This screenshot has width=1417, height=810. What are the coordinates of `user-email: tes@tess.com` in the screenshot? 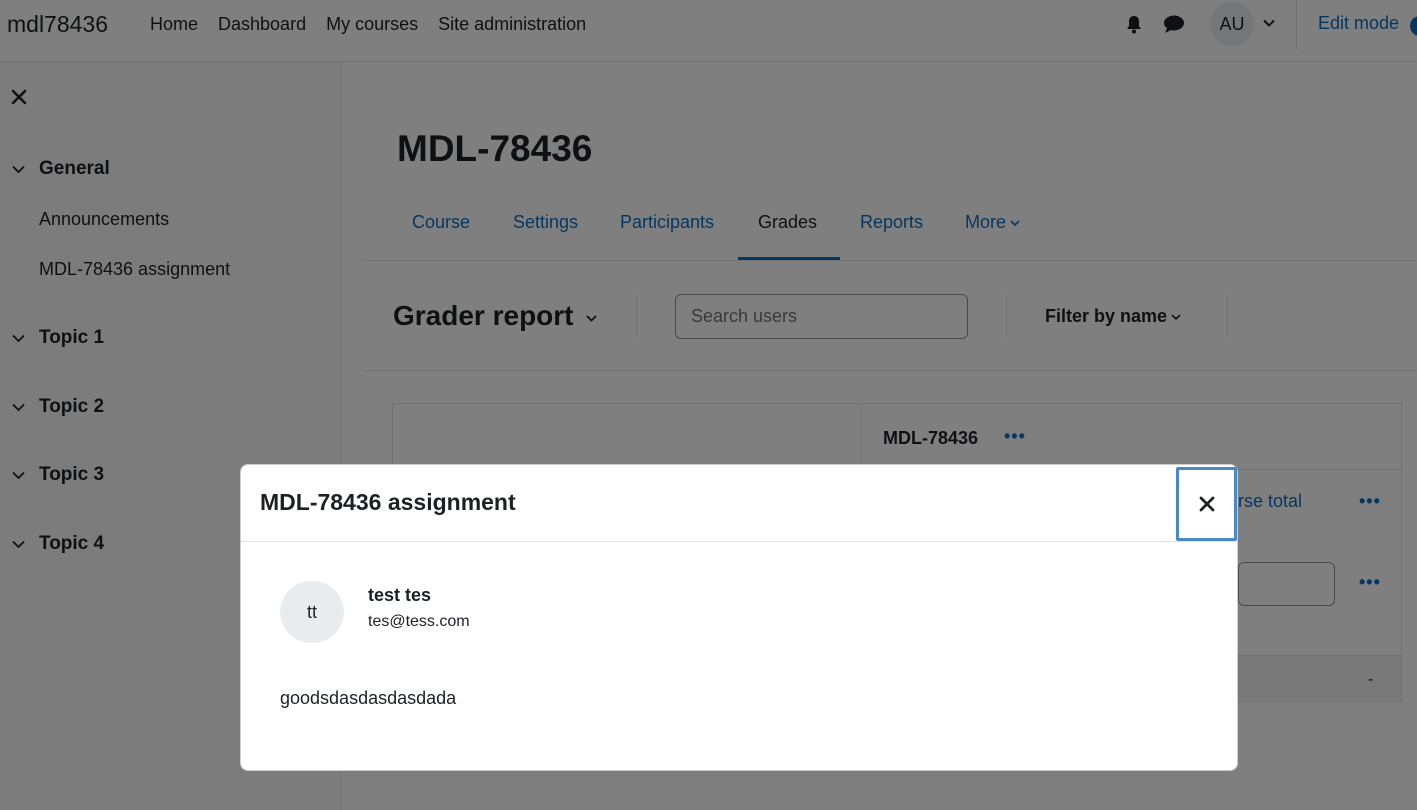 It's located at (419, 621).